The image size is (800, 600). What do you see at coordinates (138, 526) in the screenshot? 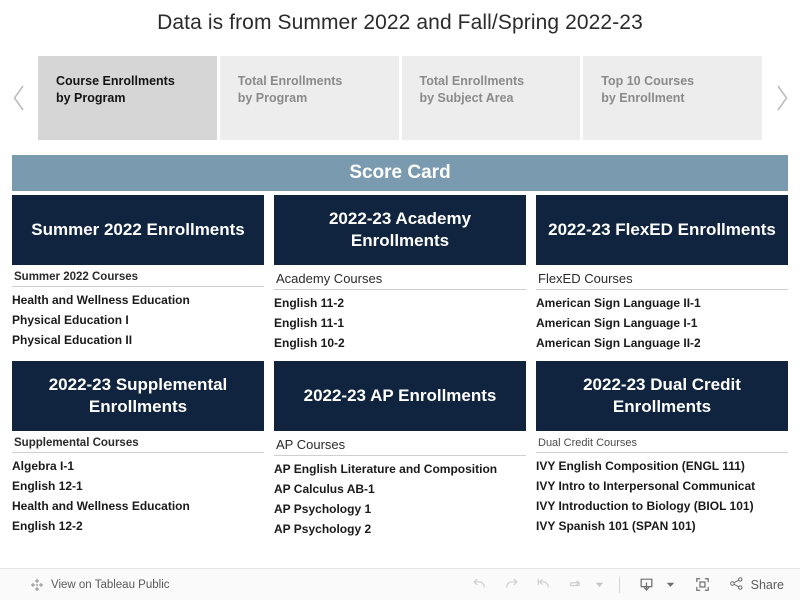
I see `list-item: English 12-2` at bounding box center [138, 526].